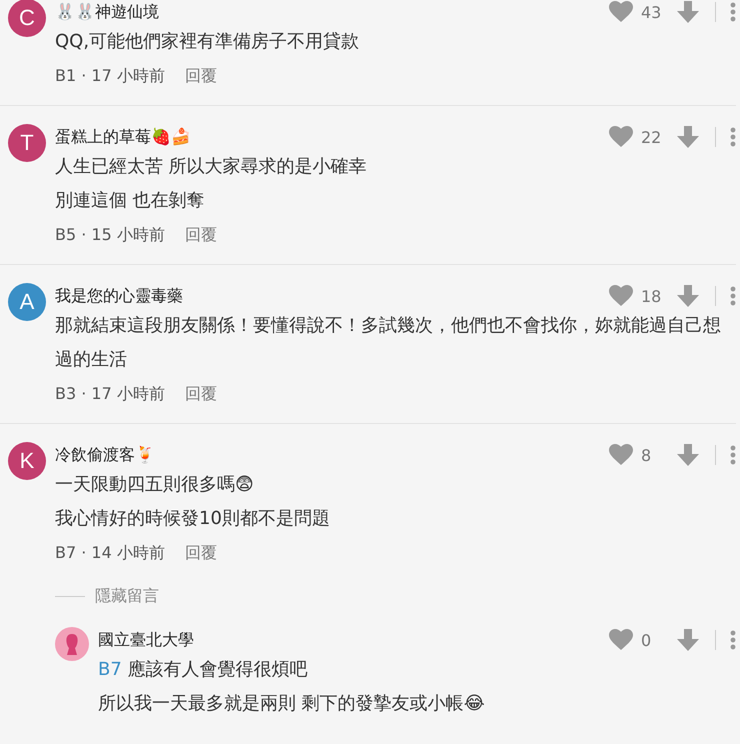 This screenshot has height=744, width=740. What do you see at coordinates (193, 519) in the screenshot?
I see `comment-text: 我心情好的時候發10則都不是問題` at bounding box center [193, 519].